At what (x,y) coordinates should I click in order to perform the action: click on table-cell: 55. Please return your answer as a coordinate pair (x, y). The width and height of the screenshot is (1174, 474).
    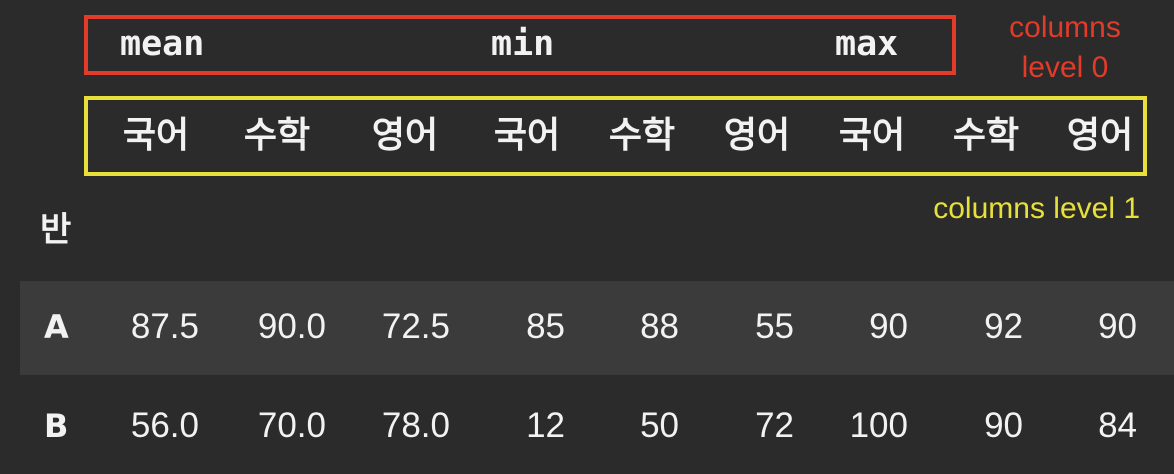
    Looking at the image, I should click on (774, 326).